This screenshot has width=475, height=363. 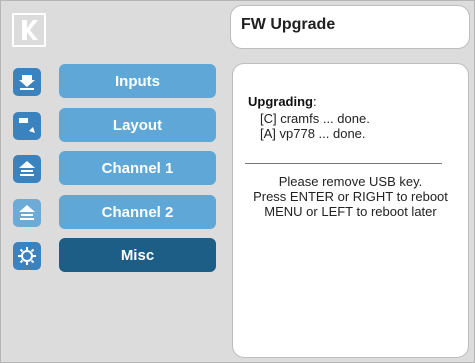 I want to click on misc-icon, so click(x=27, y=256).